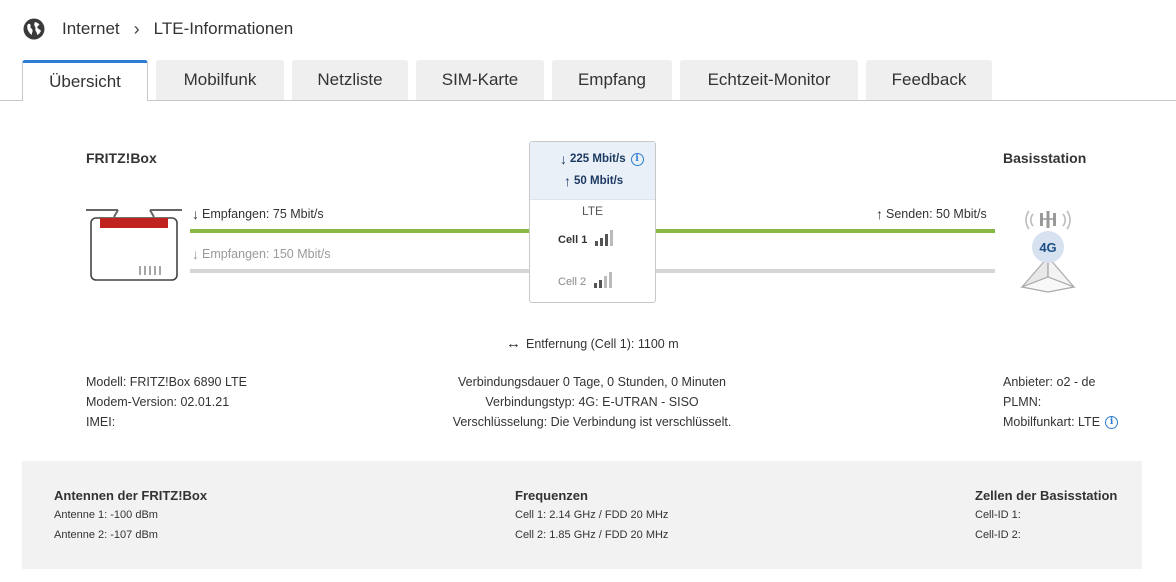 This screenshot has height=582, width=1176. What do you see at coordinates (158, 402) in the screenshot?
I see `modem-version-text: Modem-Version: 02.01.21` at bounding box center [158, 402].